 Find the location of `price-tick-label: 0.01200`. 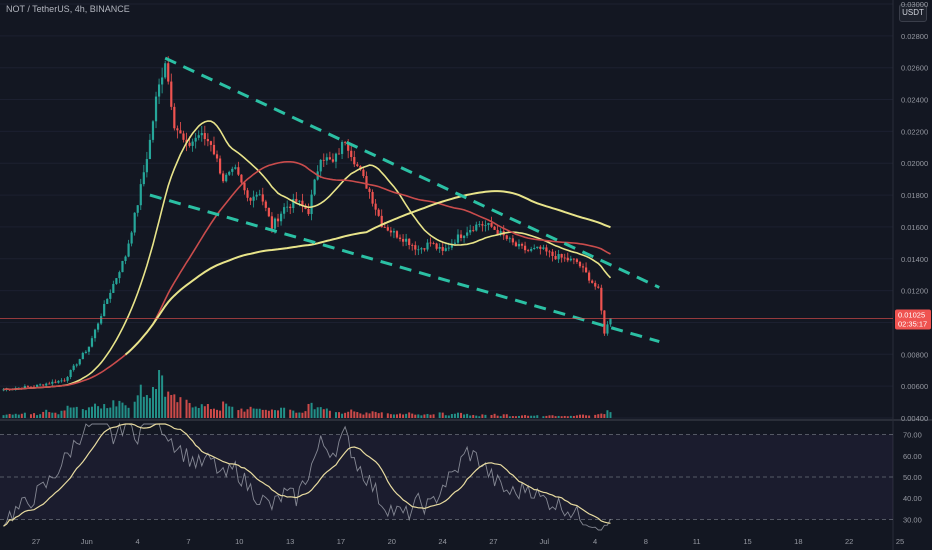

price-tick-label: 0.01200 is located at coordinates (914, 291).